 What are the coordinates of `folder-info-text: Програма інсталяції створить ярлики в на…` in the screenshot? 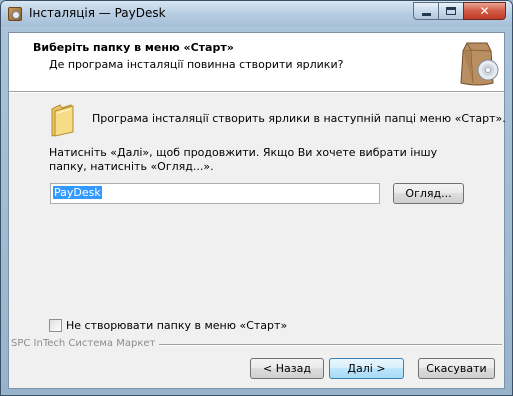 It's located at (299, 118).